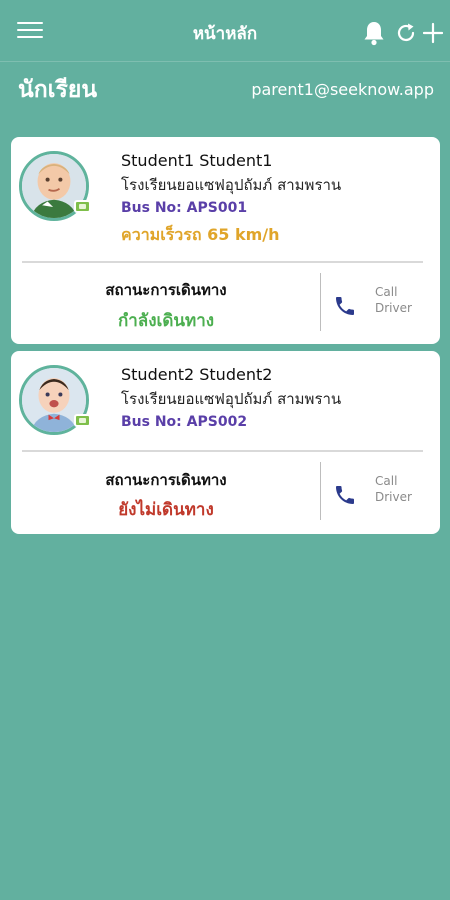  I want to click on student-name: Student1 Student1, so click(197, 160).